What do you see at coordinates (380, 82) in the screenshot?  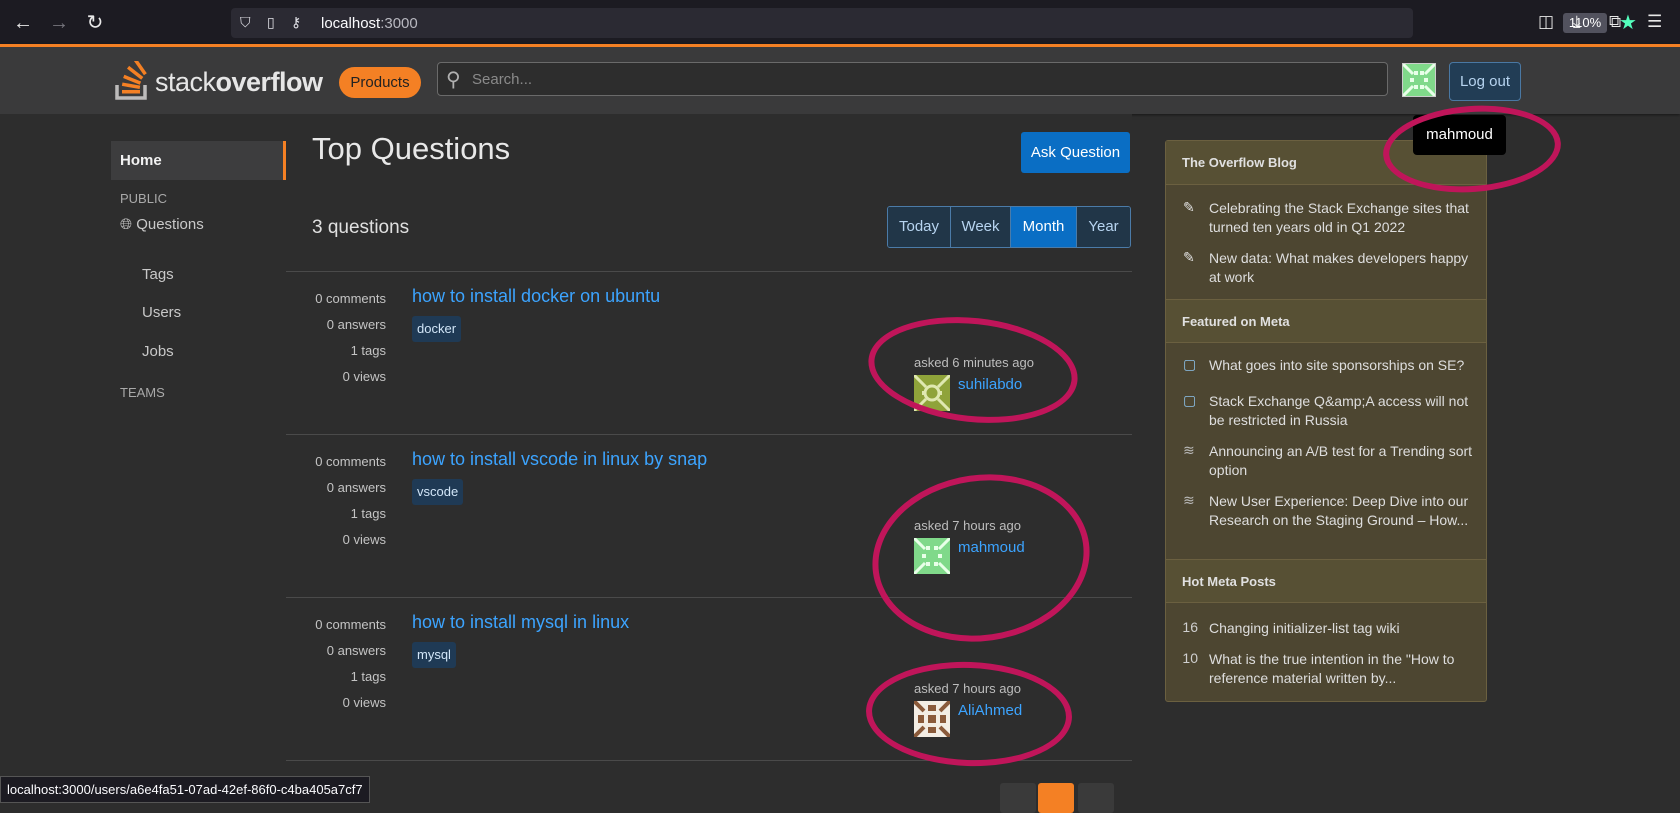 I see `products-button: Products` at bounding box center [380, 82].